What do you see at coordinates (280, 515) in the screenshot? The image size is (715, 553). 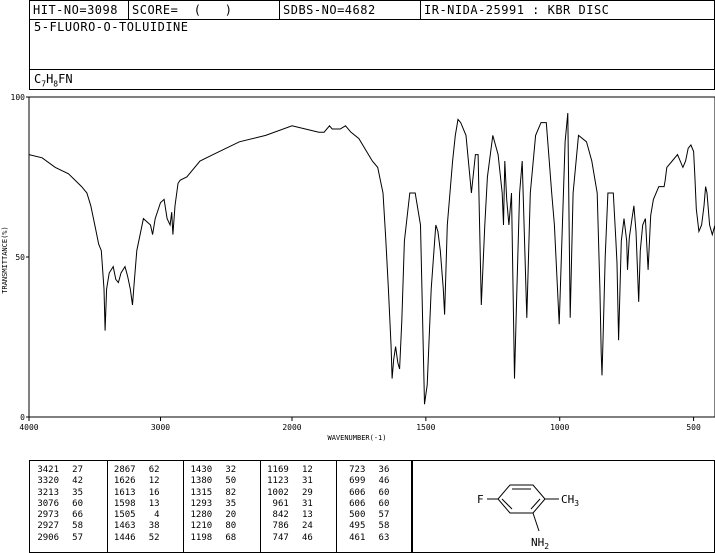 I see `peak-wavenumber: 842` at bounding box center [280, 515].